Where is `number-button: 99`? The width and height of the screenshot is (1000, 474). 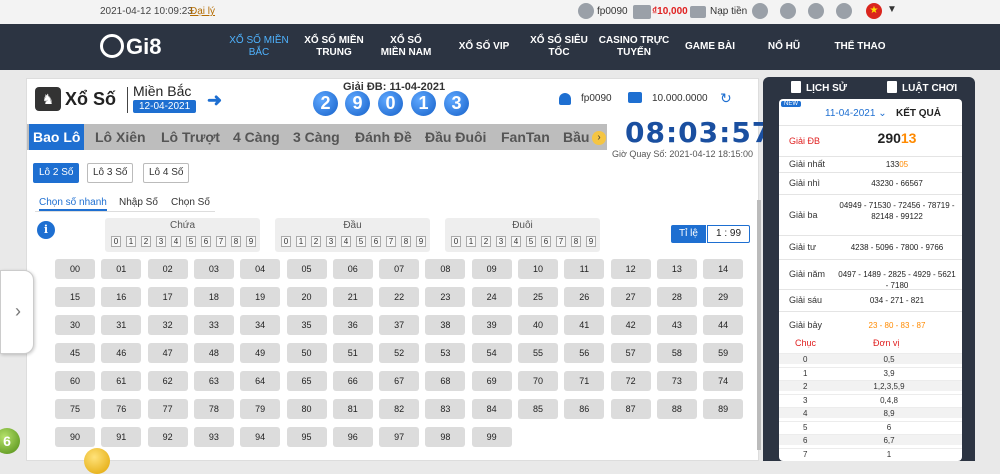 number-button: 99 is located at coordinates (491, 437).